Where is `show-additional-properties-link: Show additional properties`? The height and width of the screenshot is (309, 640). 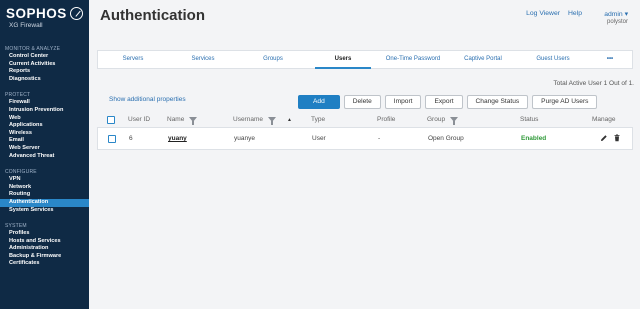
show-additional-properties-link: Show additional properties is located at coordinates (147, 99).